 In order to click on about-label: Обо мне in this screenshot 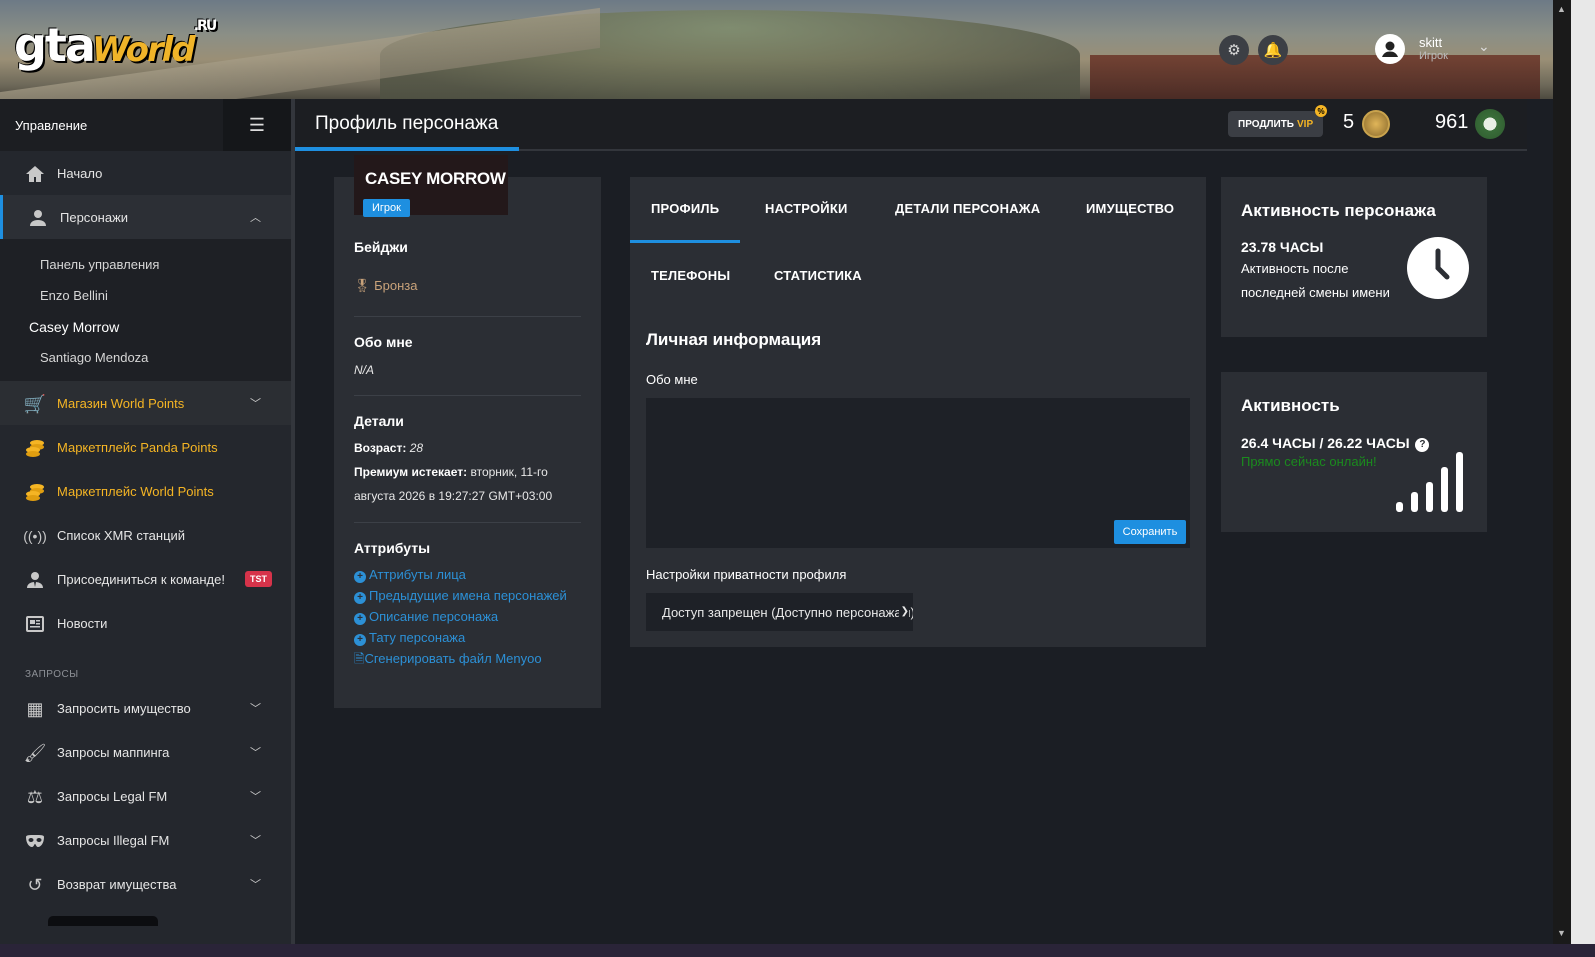, I will do `click(672, 379)`.